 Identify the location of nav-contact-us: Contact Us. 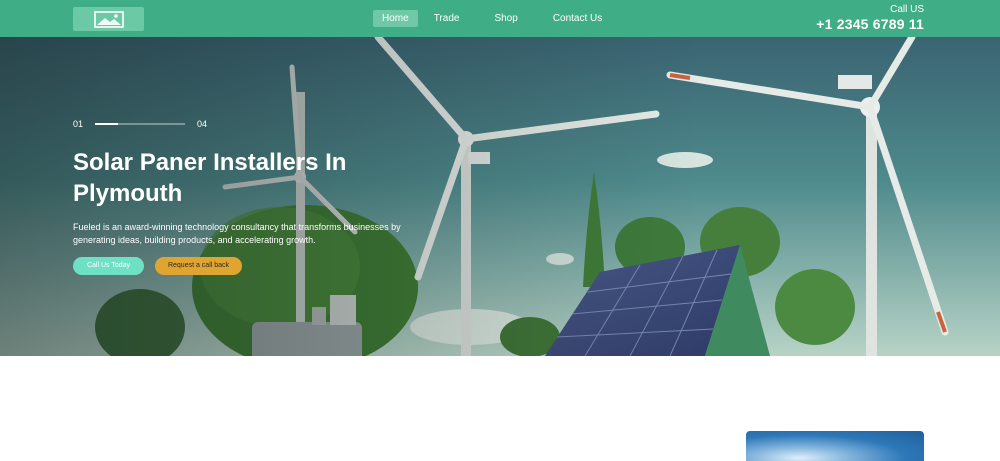
(577, 18).